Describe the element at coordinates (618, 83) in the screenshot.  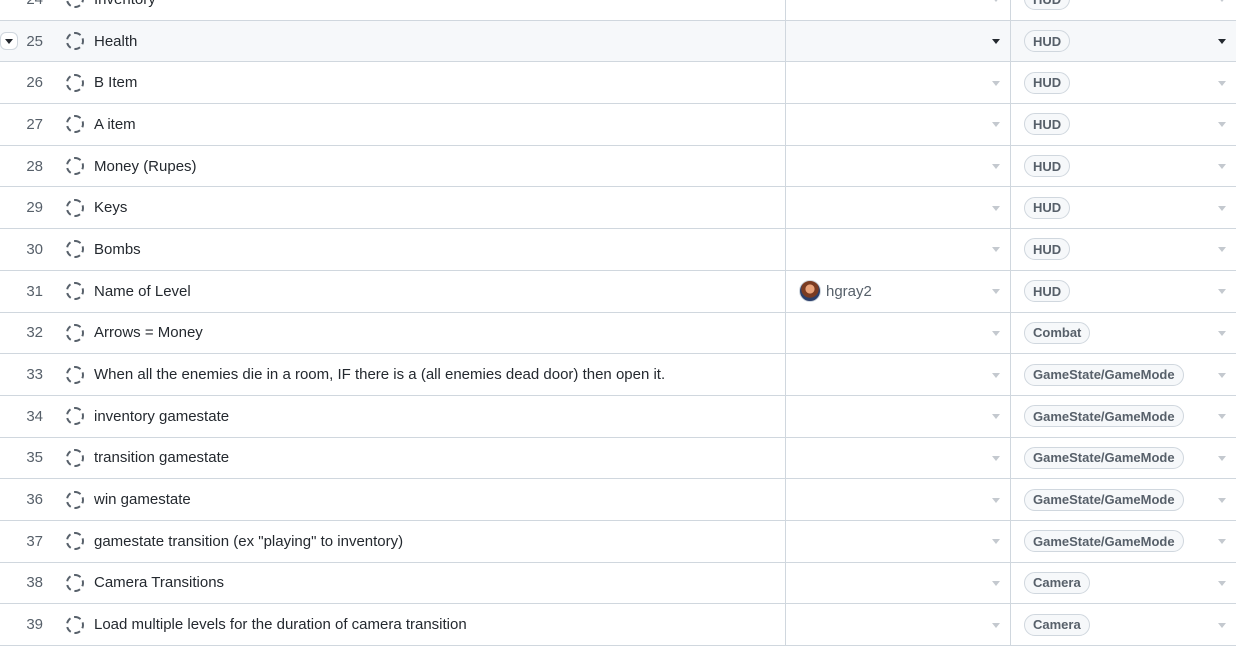
I see `table-row: 26 B Item HUD` at that location.